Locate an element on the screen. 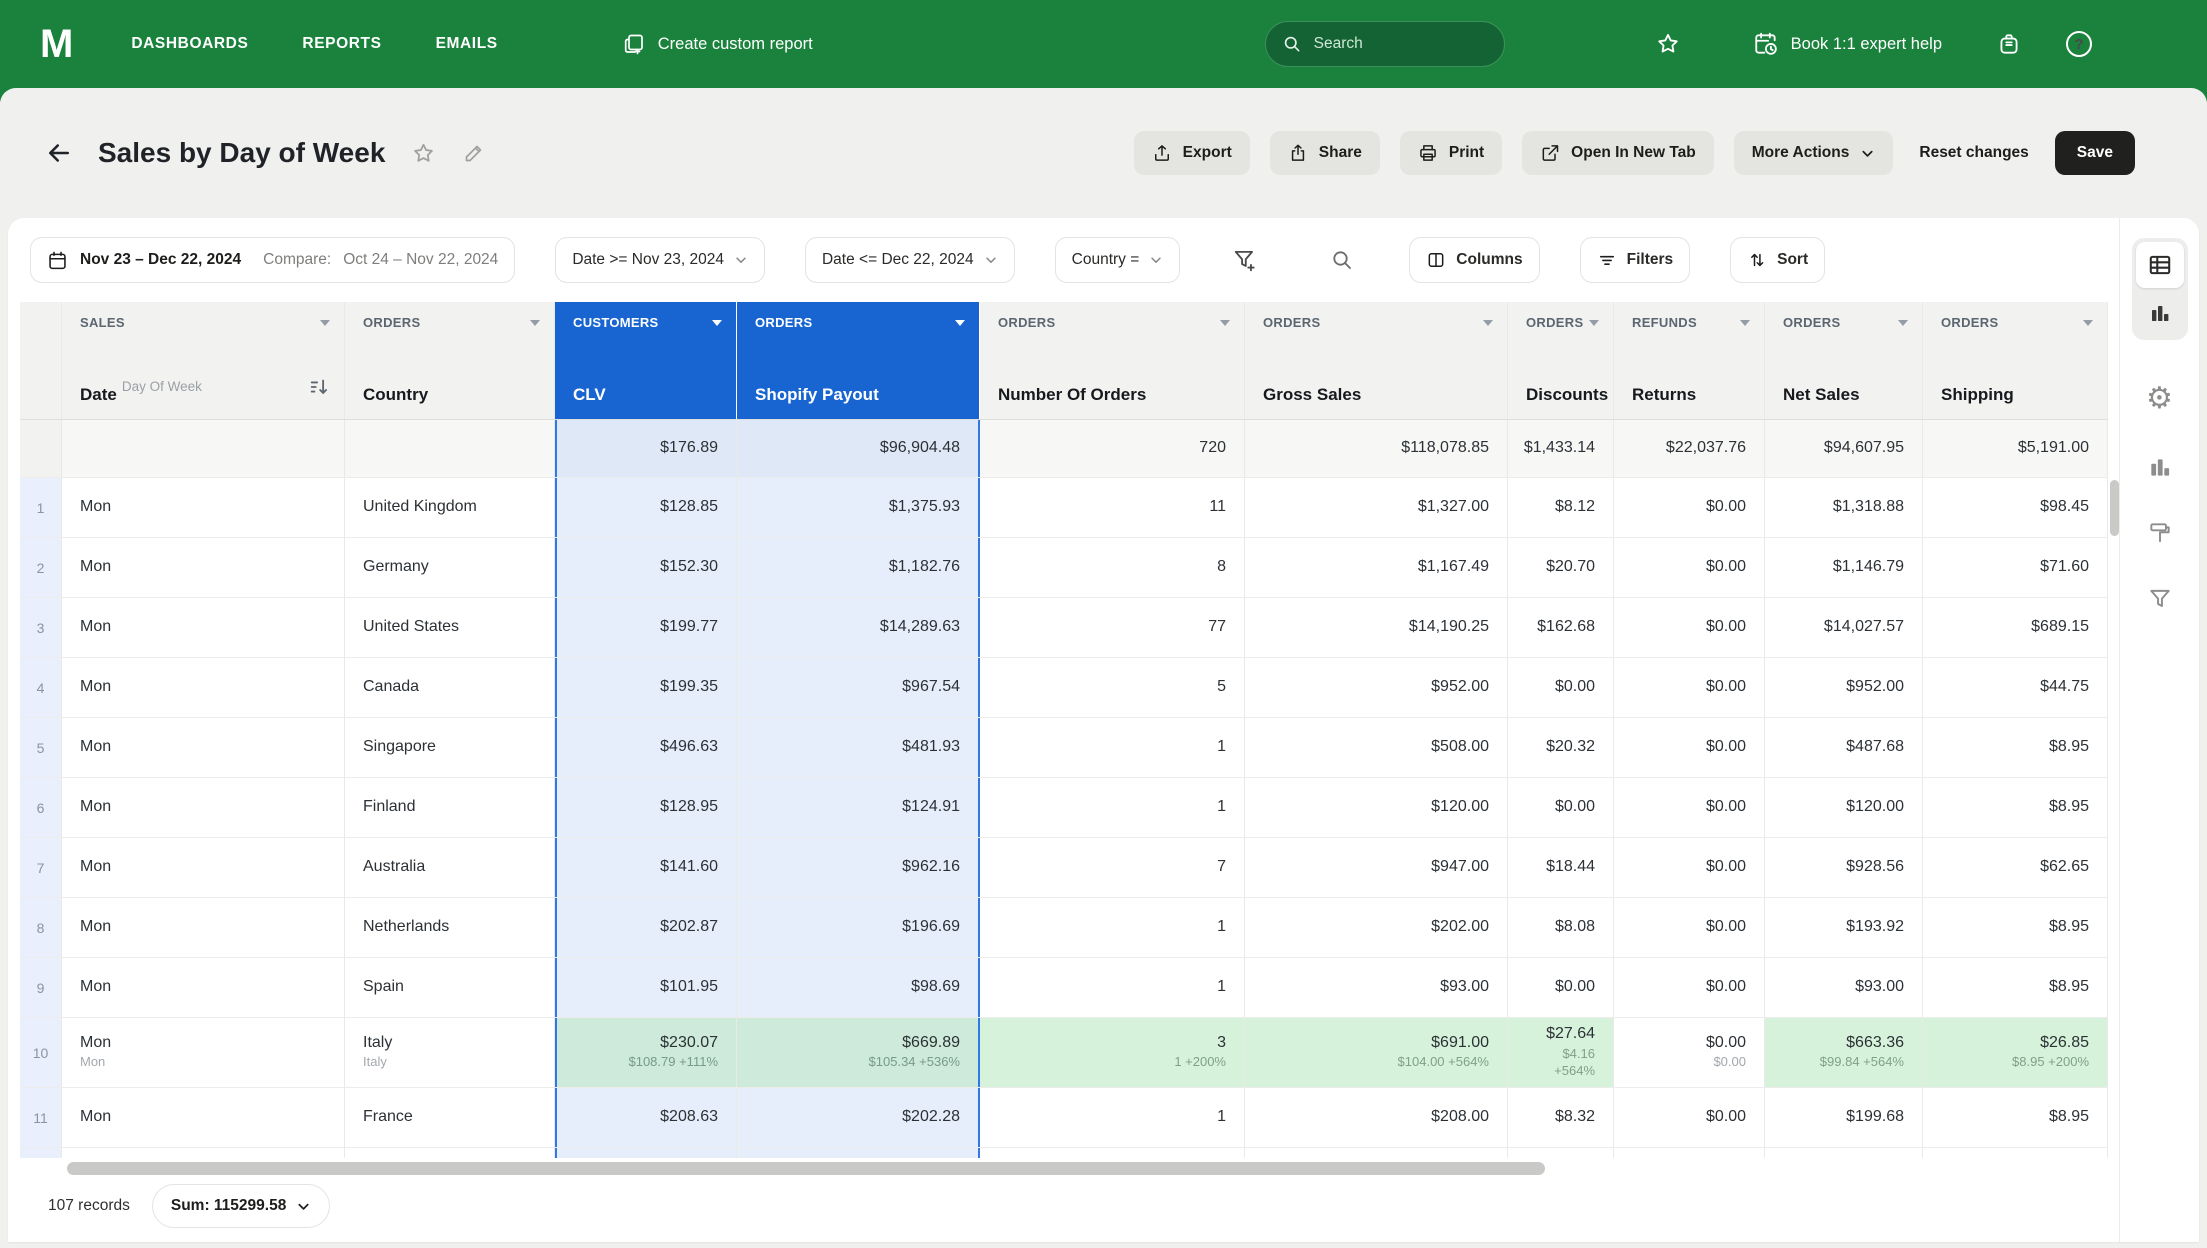 Image resolution: width=2207 pixels, height=1248 pixels. horizontal-scrollbar is located at coordinates (806, 1168).